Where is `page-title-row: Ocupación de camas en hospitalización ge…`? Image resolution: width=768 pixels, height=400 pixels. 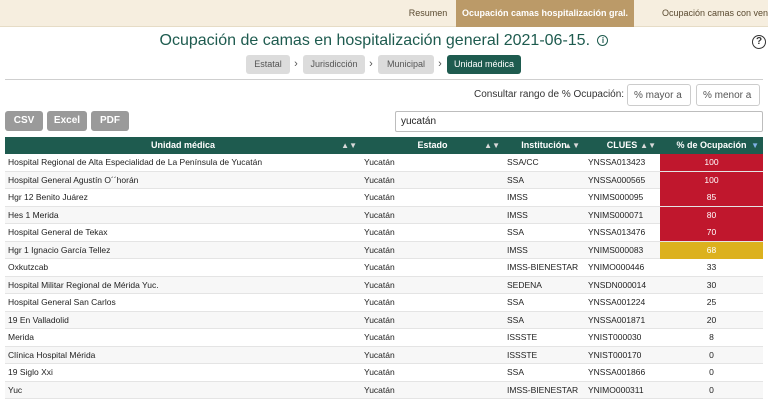 page-title-row: Ocupación de camas en hospitalización ge… is located at coordinates (384, 41).